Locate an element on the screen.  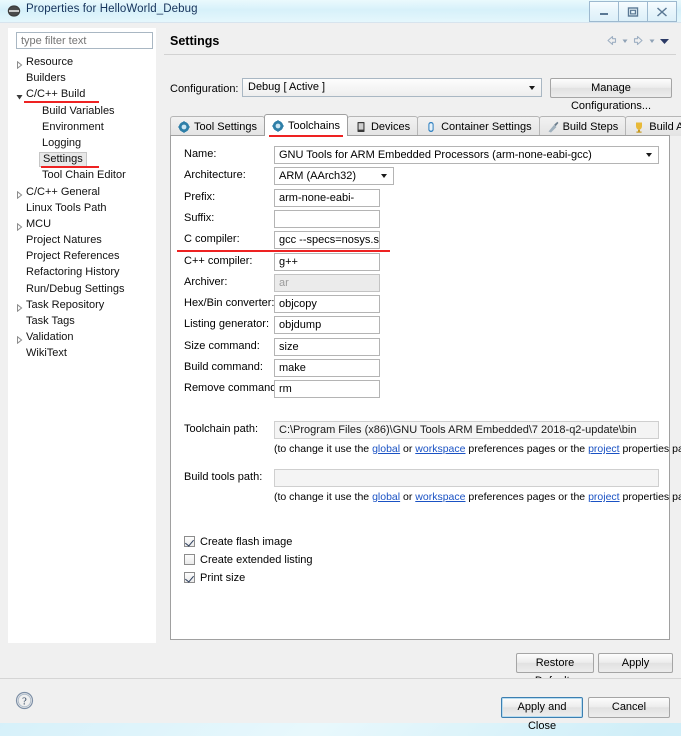
checkbox-create-flash-image: Create flash image is located at coordinates (238, 542).